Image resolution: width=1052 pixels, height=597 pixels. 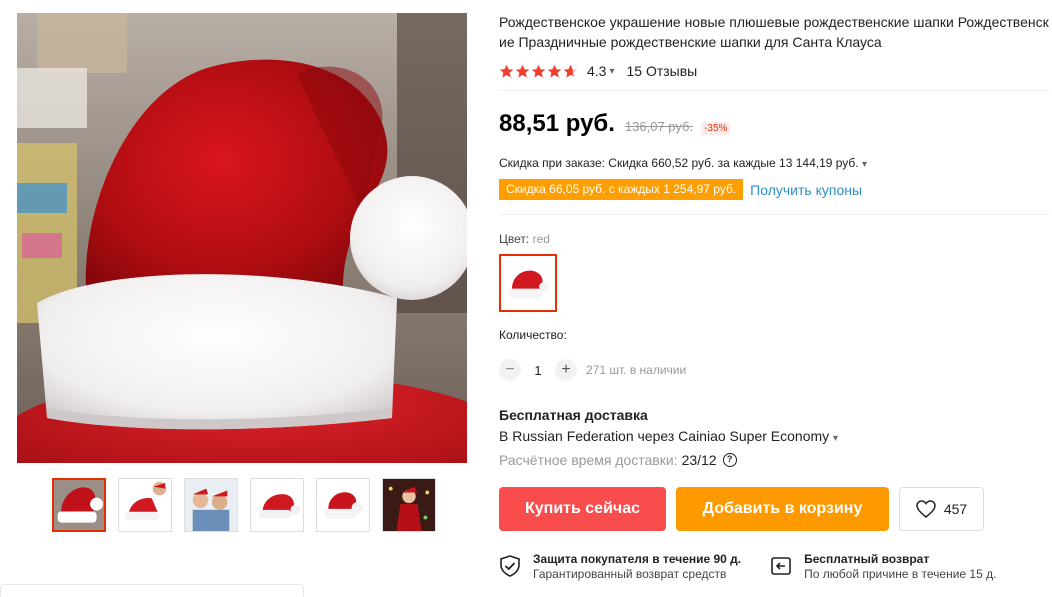 What do you see at coordinates (781, 566) in the screenshot?
I see `return-icon` at bounding box center [781, 566].